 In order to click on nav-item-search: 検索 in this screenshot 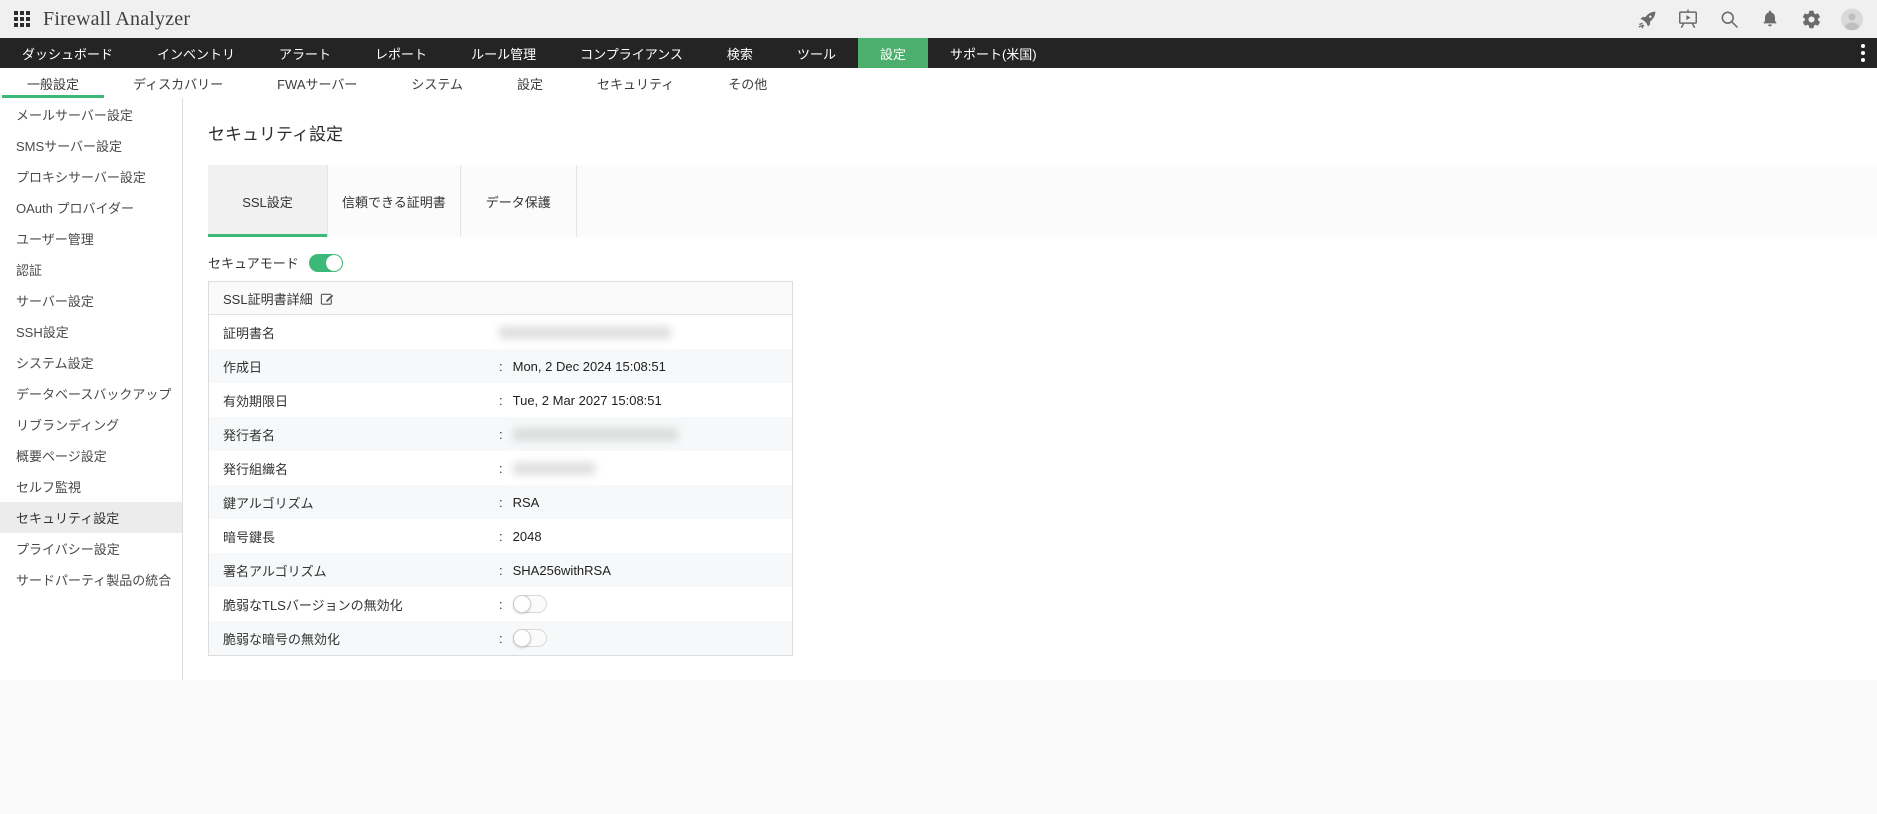, I will do `click(740, 53)`.